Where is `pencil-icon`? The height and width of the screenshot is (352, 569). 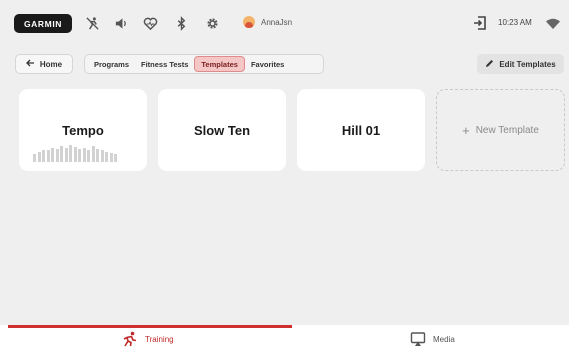
pencil-icon is located at coordinates (489, 64).